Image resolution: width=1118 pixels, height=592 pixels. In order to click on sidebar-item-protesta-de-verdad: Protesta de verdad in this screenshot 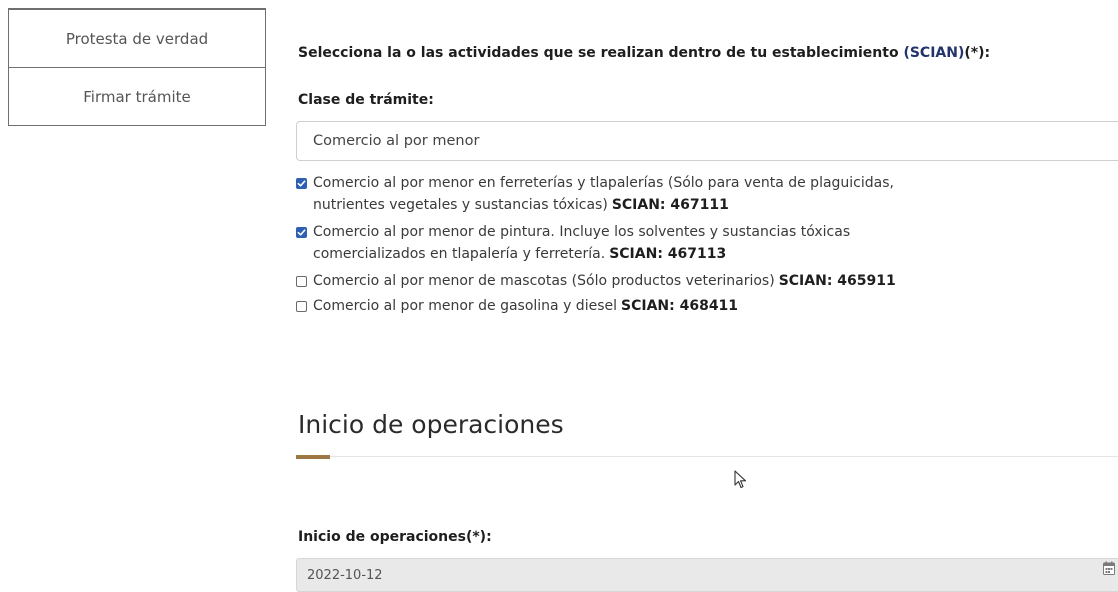, I will do `click(137, 38)`.